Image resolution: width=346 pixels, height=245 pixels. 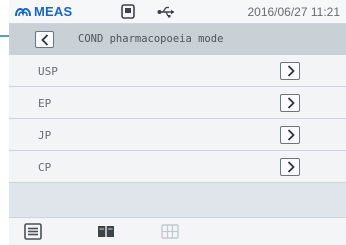 What do you see at coordinates (177, 200) in the screenshot?
I see `empty-area` at bounding box center [177, 200].